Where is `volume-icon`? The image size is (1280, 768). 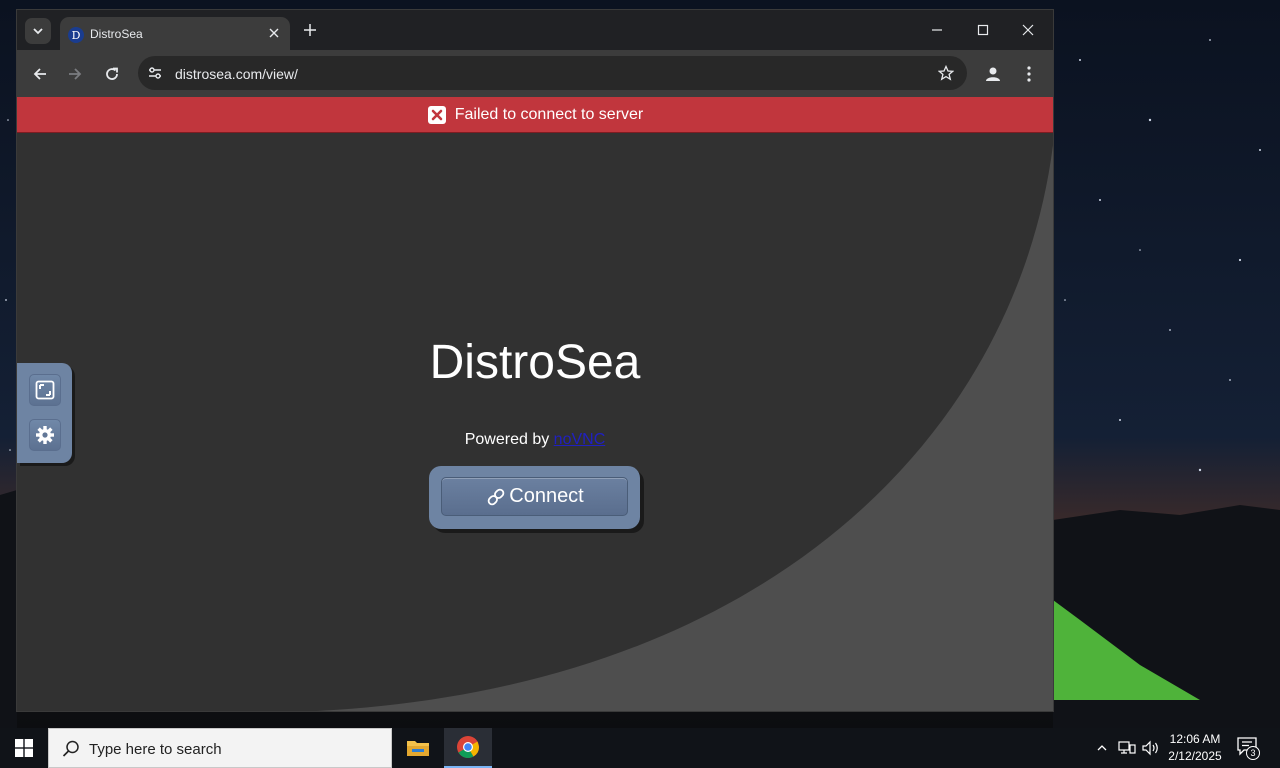 volume-icon is located at coordinates (1150, 748).